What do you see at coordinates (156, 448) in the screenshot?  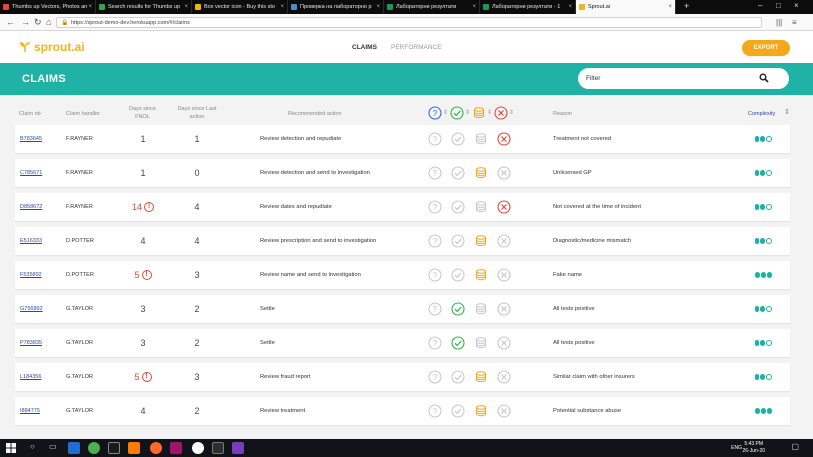 I see `firefox-icon` at bounding box center [156, 448].